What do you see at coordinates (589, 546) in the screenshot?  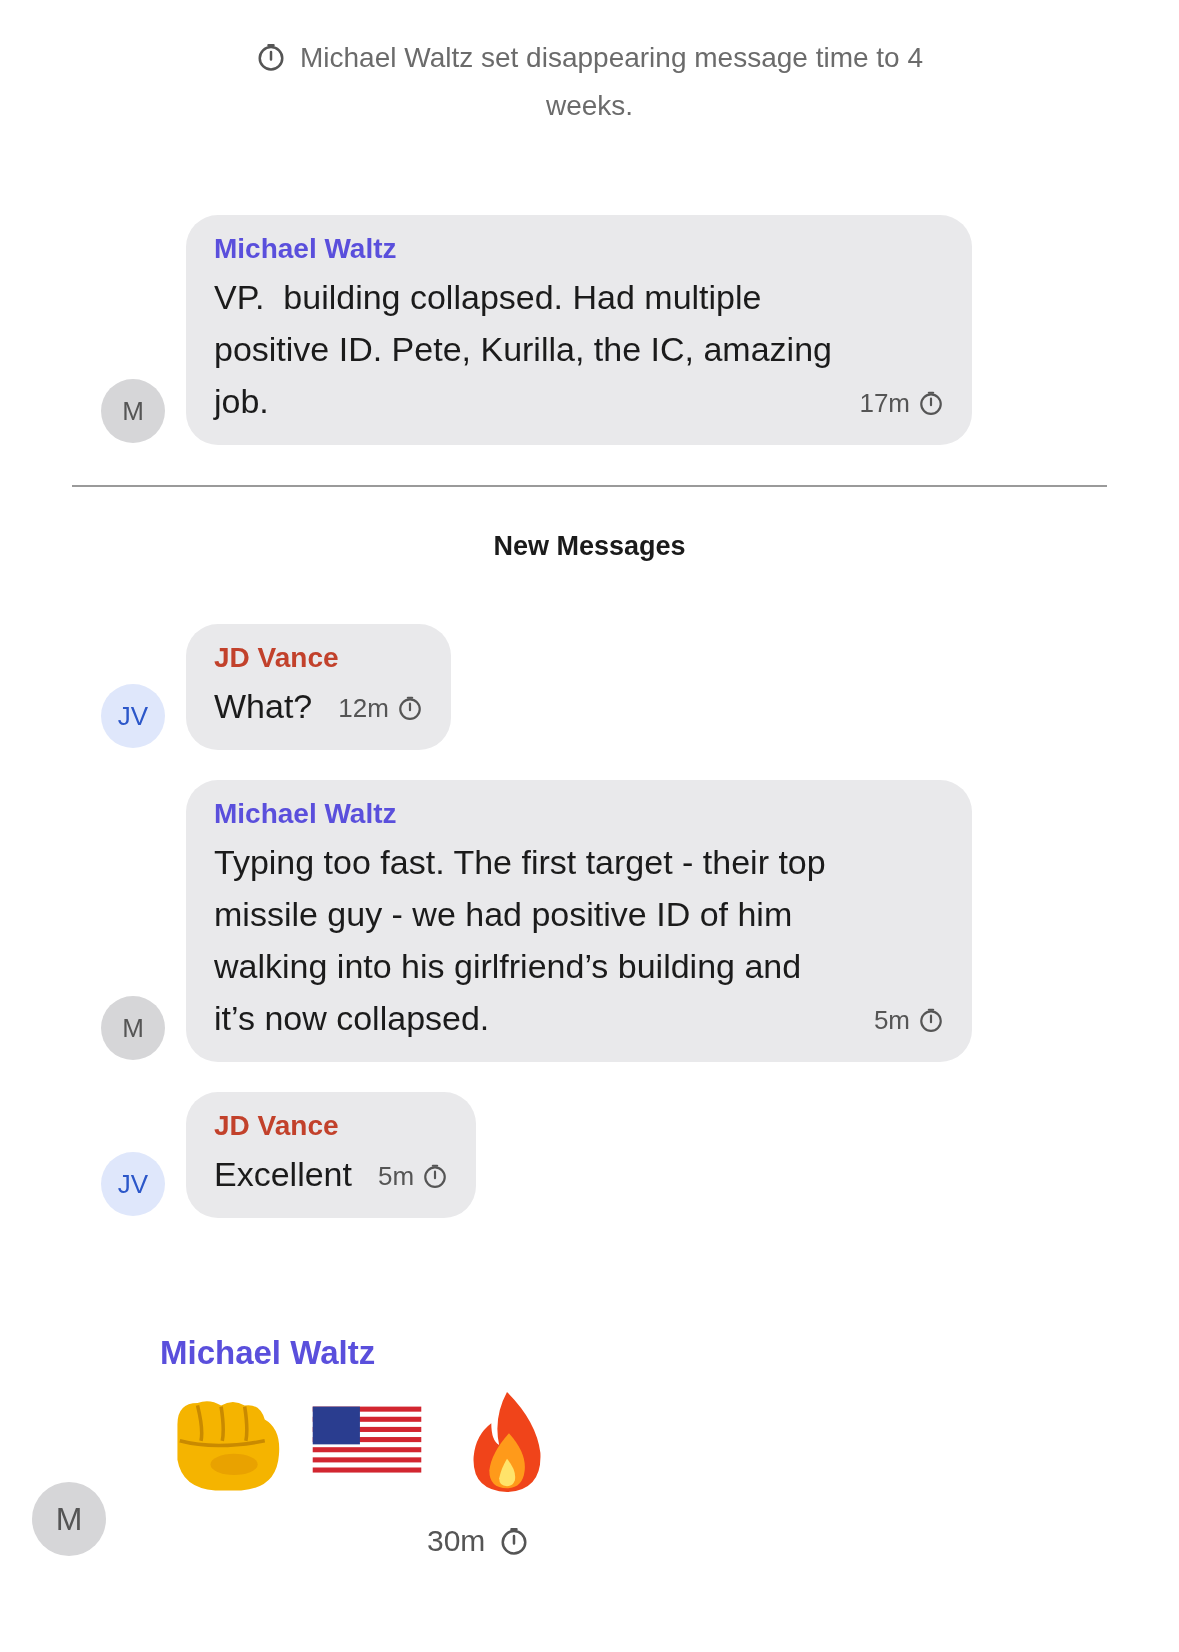 I see `new-messages-label: New Messages` at bounding box center [589, 546].